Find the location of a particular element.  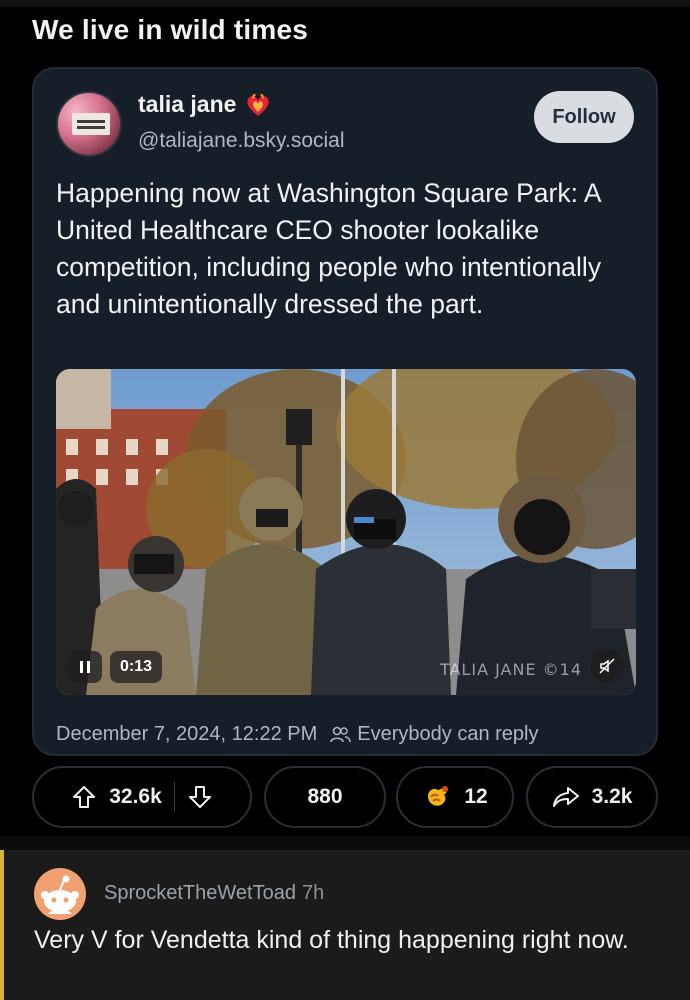

comments-button: 880 is located at coordinates (325, 797).